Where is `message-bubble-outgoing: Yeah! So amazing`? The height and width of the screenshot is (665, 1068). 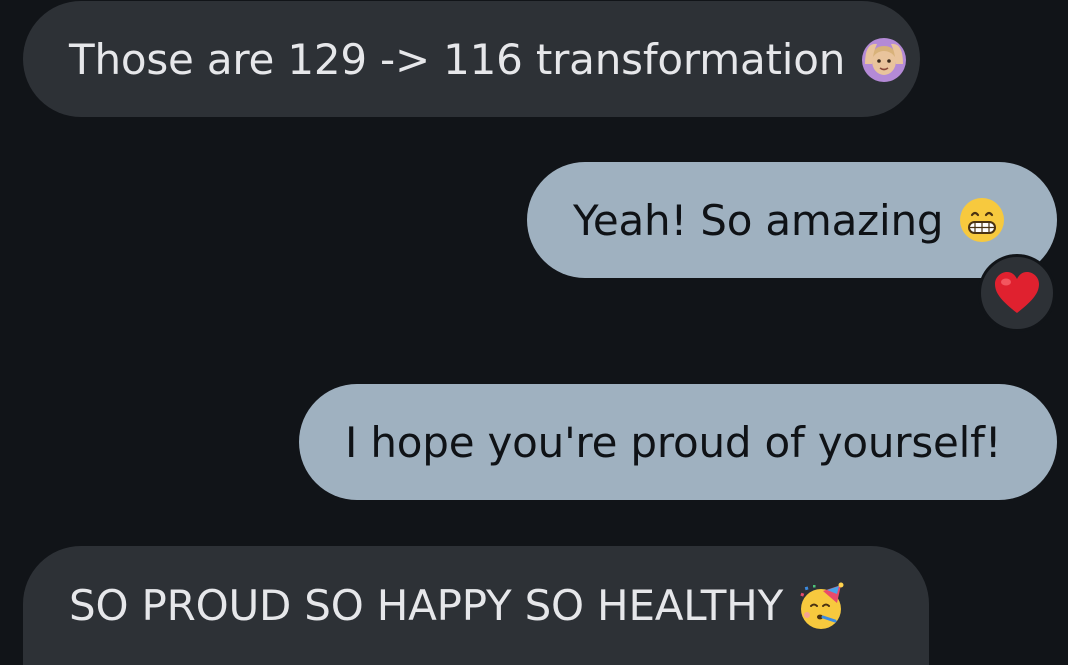 message-bubble-outgoing: Yeah! So amazing is located at coordinates (792, 220).